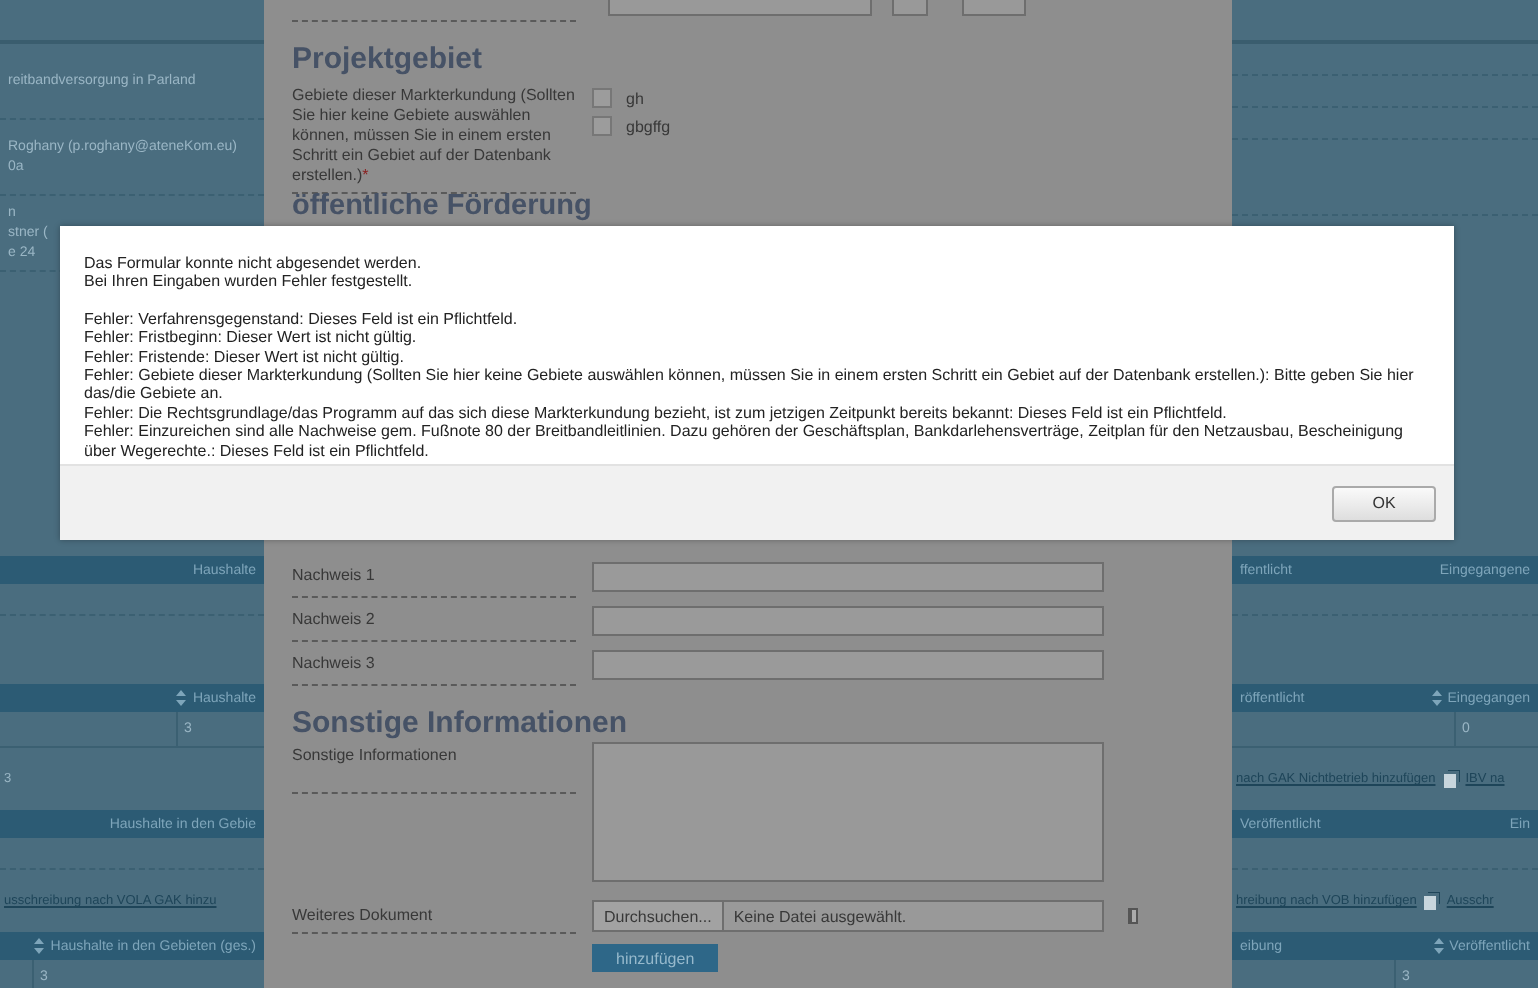 The width and height of the screenshot is (1538, 988). What do you see at coordinates (443, 207) in the screenshot?
I see `section-heading: öffentliche Förderung` at bounding box center [443, 207].